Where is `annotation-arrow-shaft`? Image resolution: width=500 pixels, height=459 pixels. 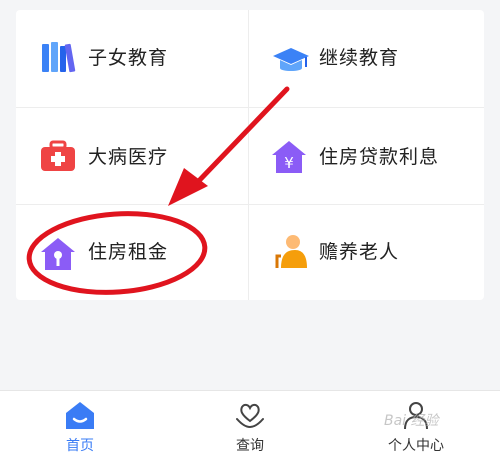 annotation-arrow-shaft is located at coordinates (239, 138).